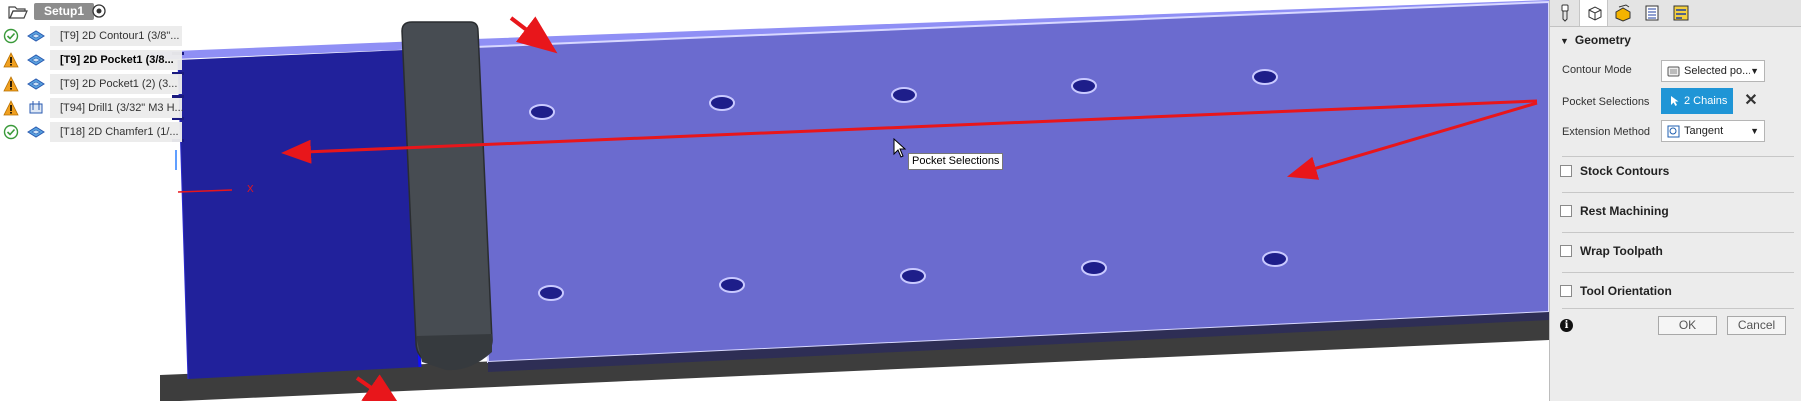  I want to click on extension-method-select: Tangent ▼, so click(1713, 131).